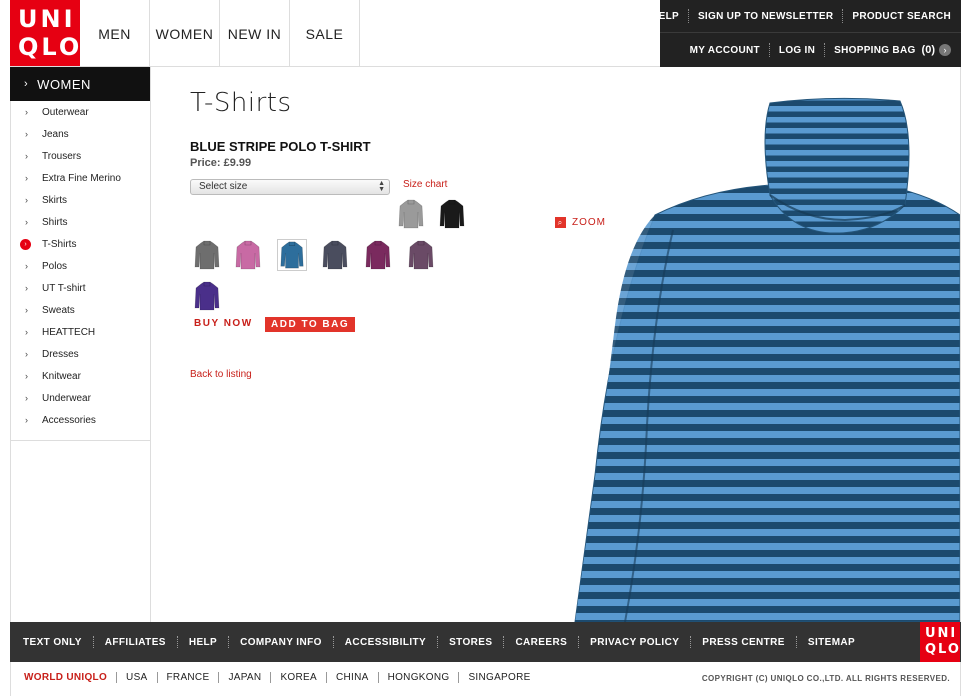 The image size is (971, 696). What do you see at coordinates (80, 354) in the screenshot?
I see `sidebar-item-dresses: › Dresses` at bounding box center [80, 354].